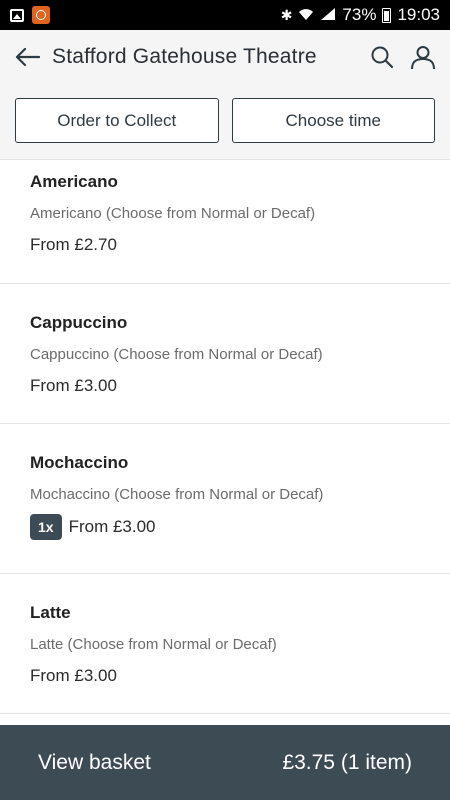  What do you see at coordinates (94, 762) in the screenshot?
I see `view-basket-label: View basket` at bounding box center [94, 762].